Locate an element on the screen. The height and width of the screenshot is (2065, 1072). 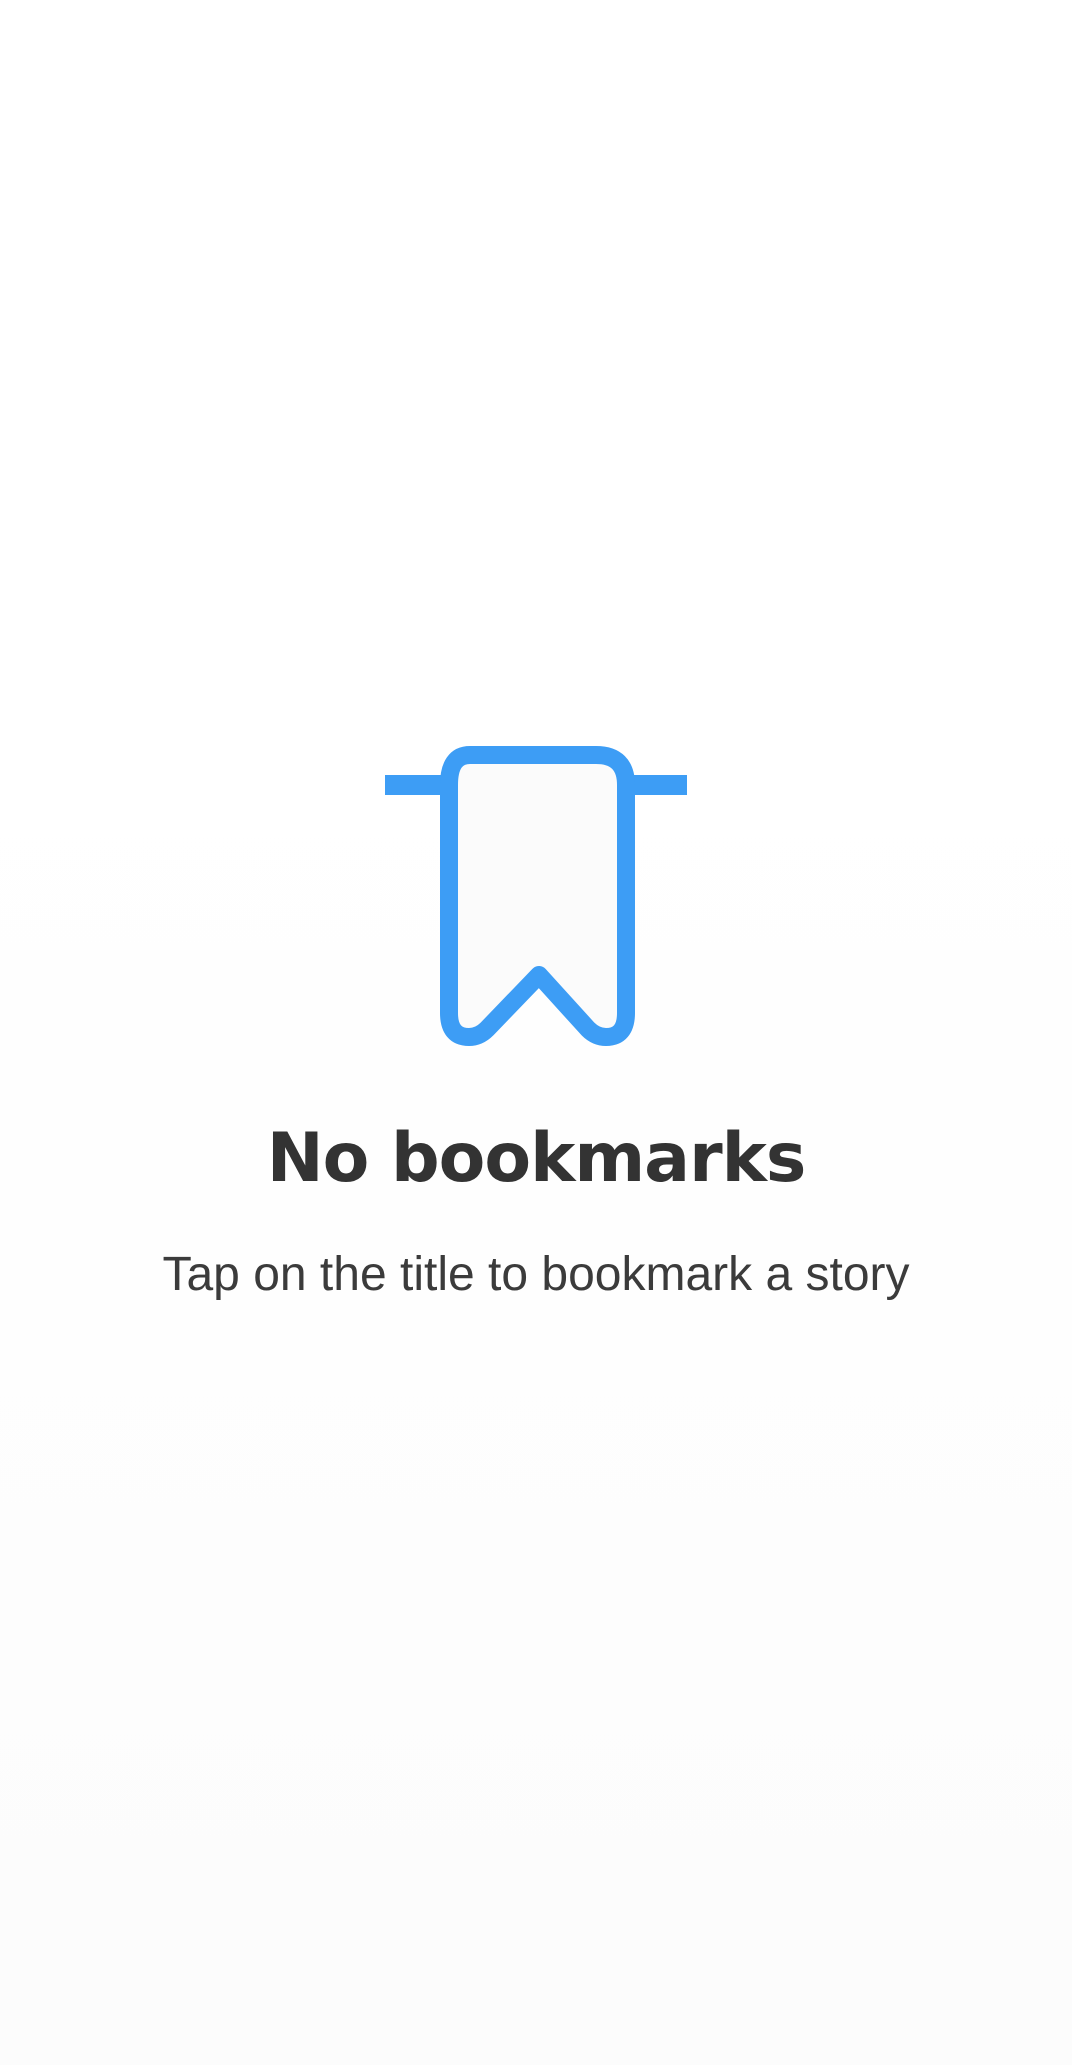
empty-state-title: No bookmarks is located at coordinates (536, 1158).